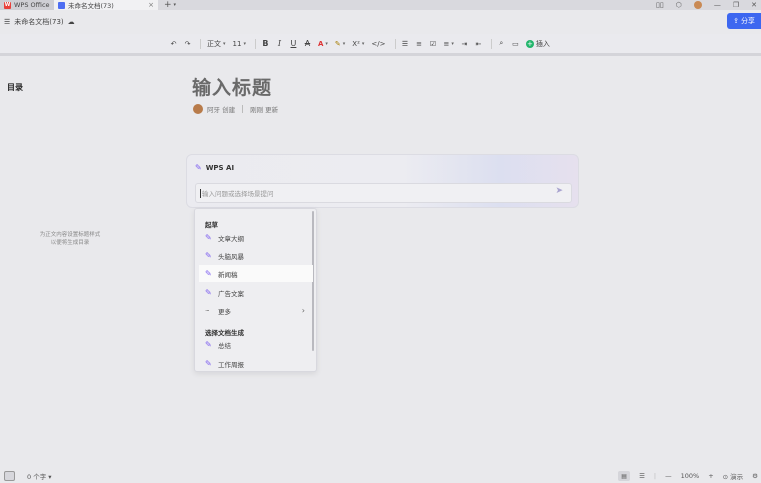  What do you see at coordinates (256, 363) in the screenshot?
I see `menu-item-weekly-report: ✎ 工作周报` at bounding box center [256, 363].